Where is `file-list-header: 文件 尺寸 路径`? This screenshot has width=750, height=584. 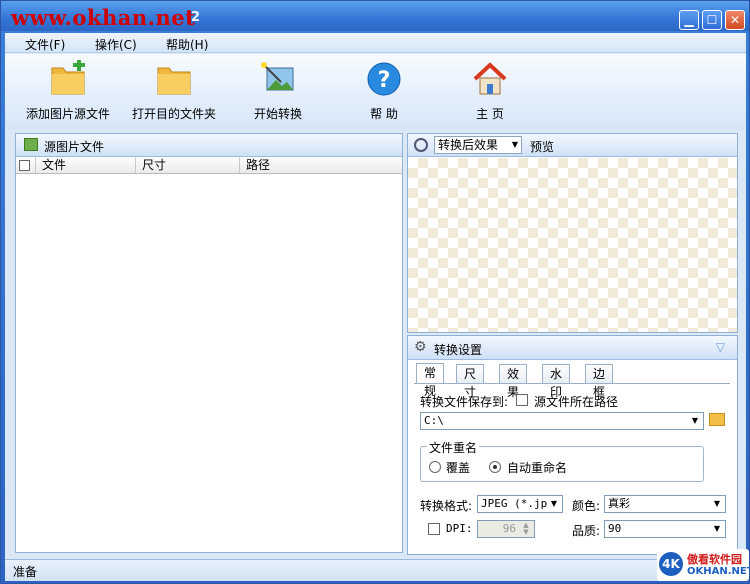
file-list-header: 文件 尺寸 路径 is located at coordinates (209, 165).